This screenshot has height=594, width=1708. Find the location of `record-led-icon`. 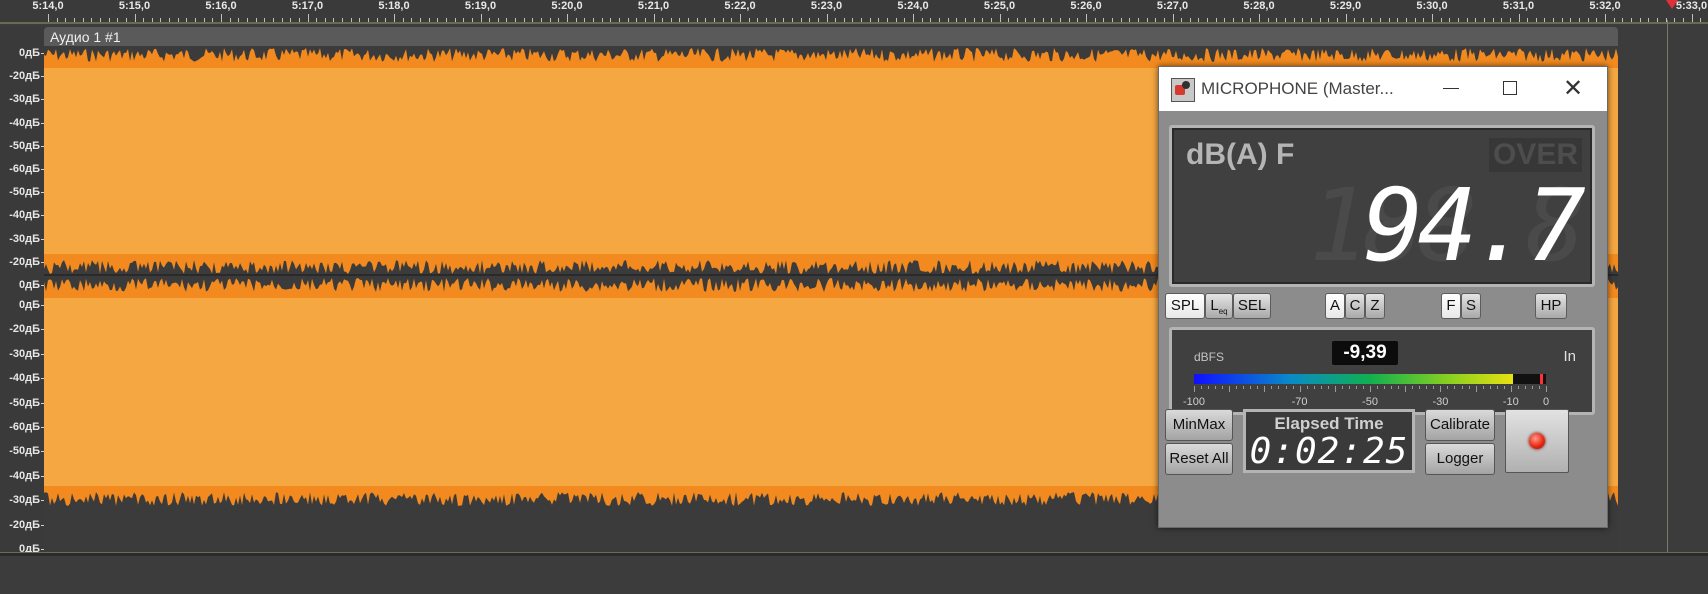

record-led-icon is located at coordinates (1537, 441).